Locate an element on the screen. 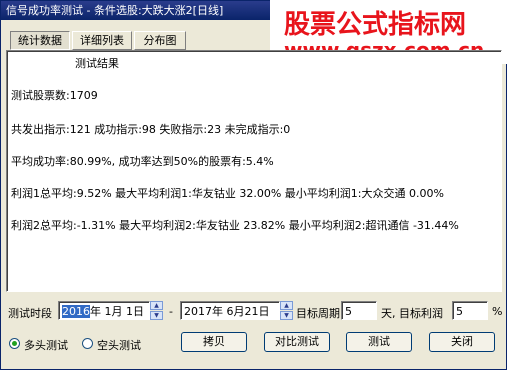  target-profit-label: 天, 目标利润 is located at coordinates (412, 313).